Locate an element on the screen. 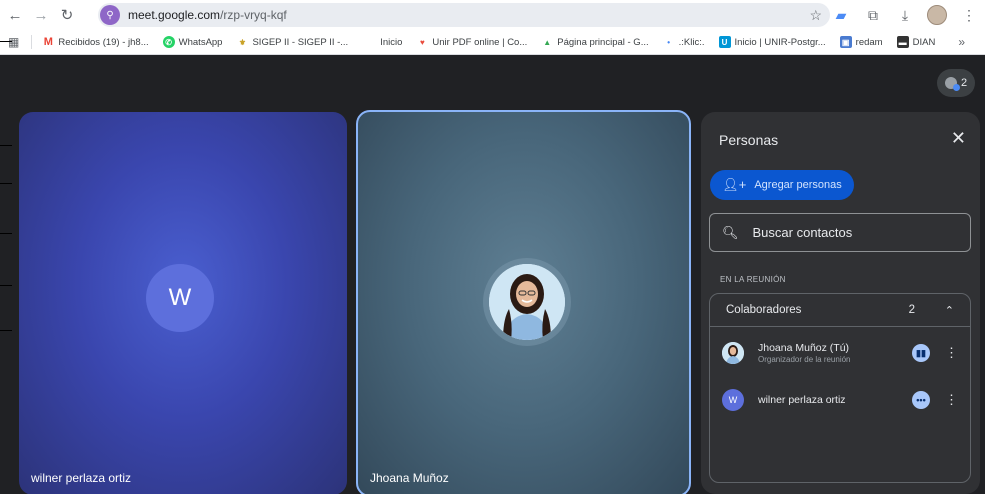  tile-name-label: Jhoana Muñoz is located at coordinates (409, 478).